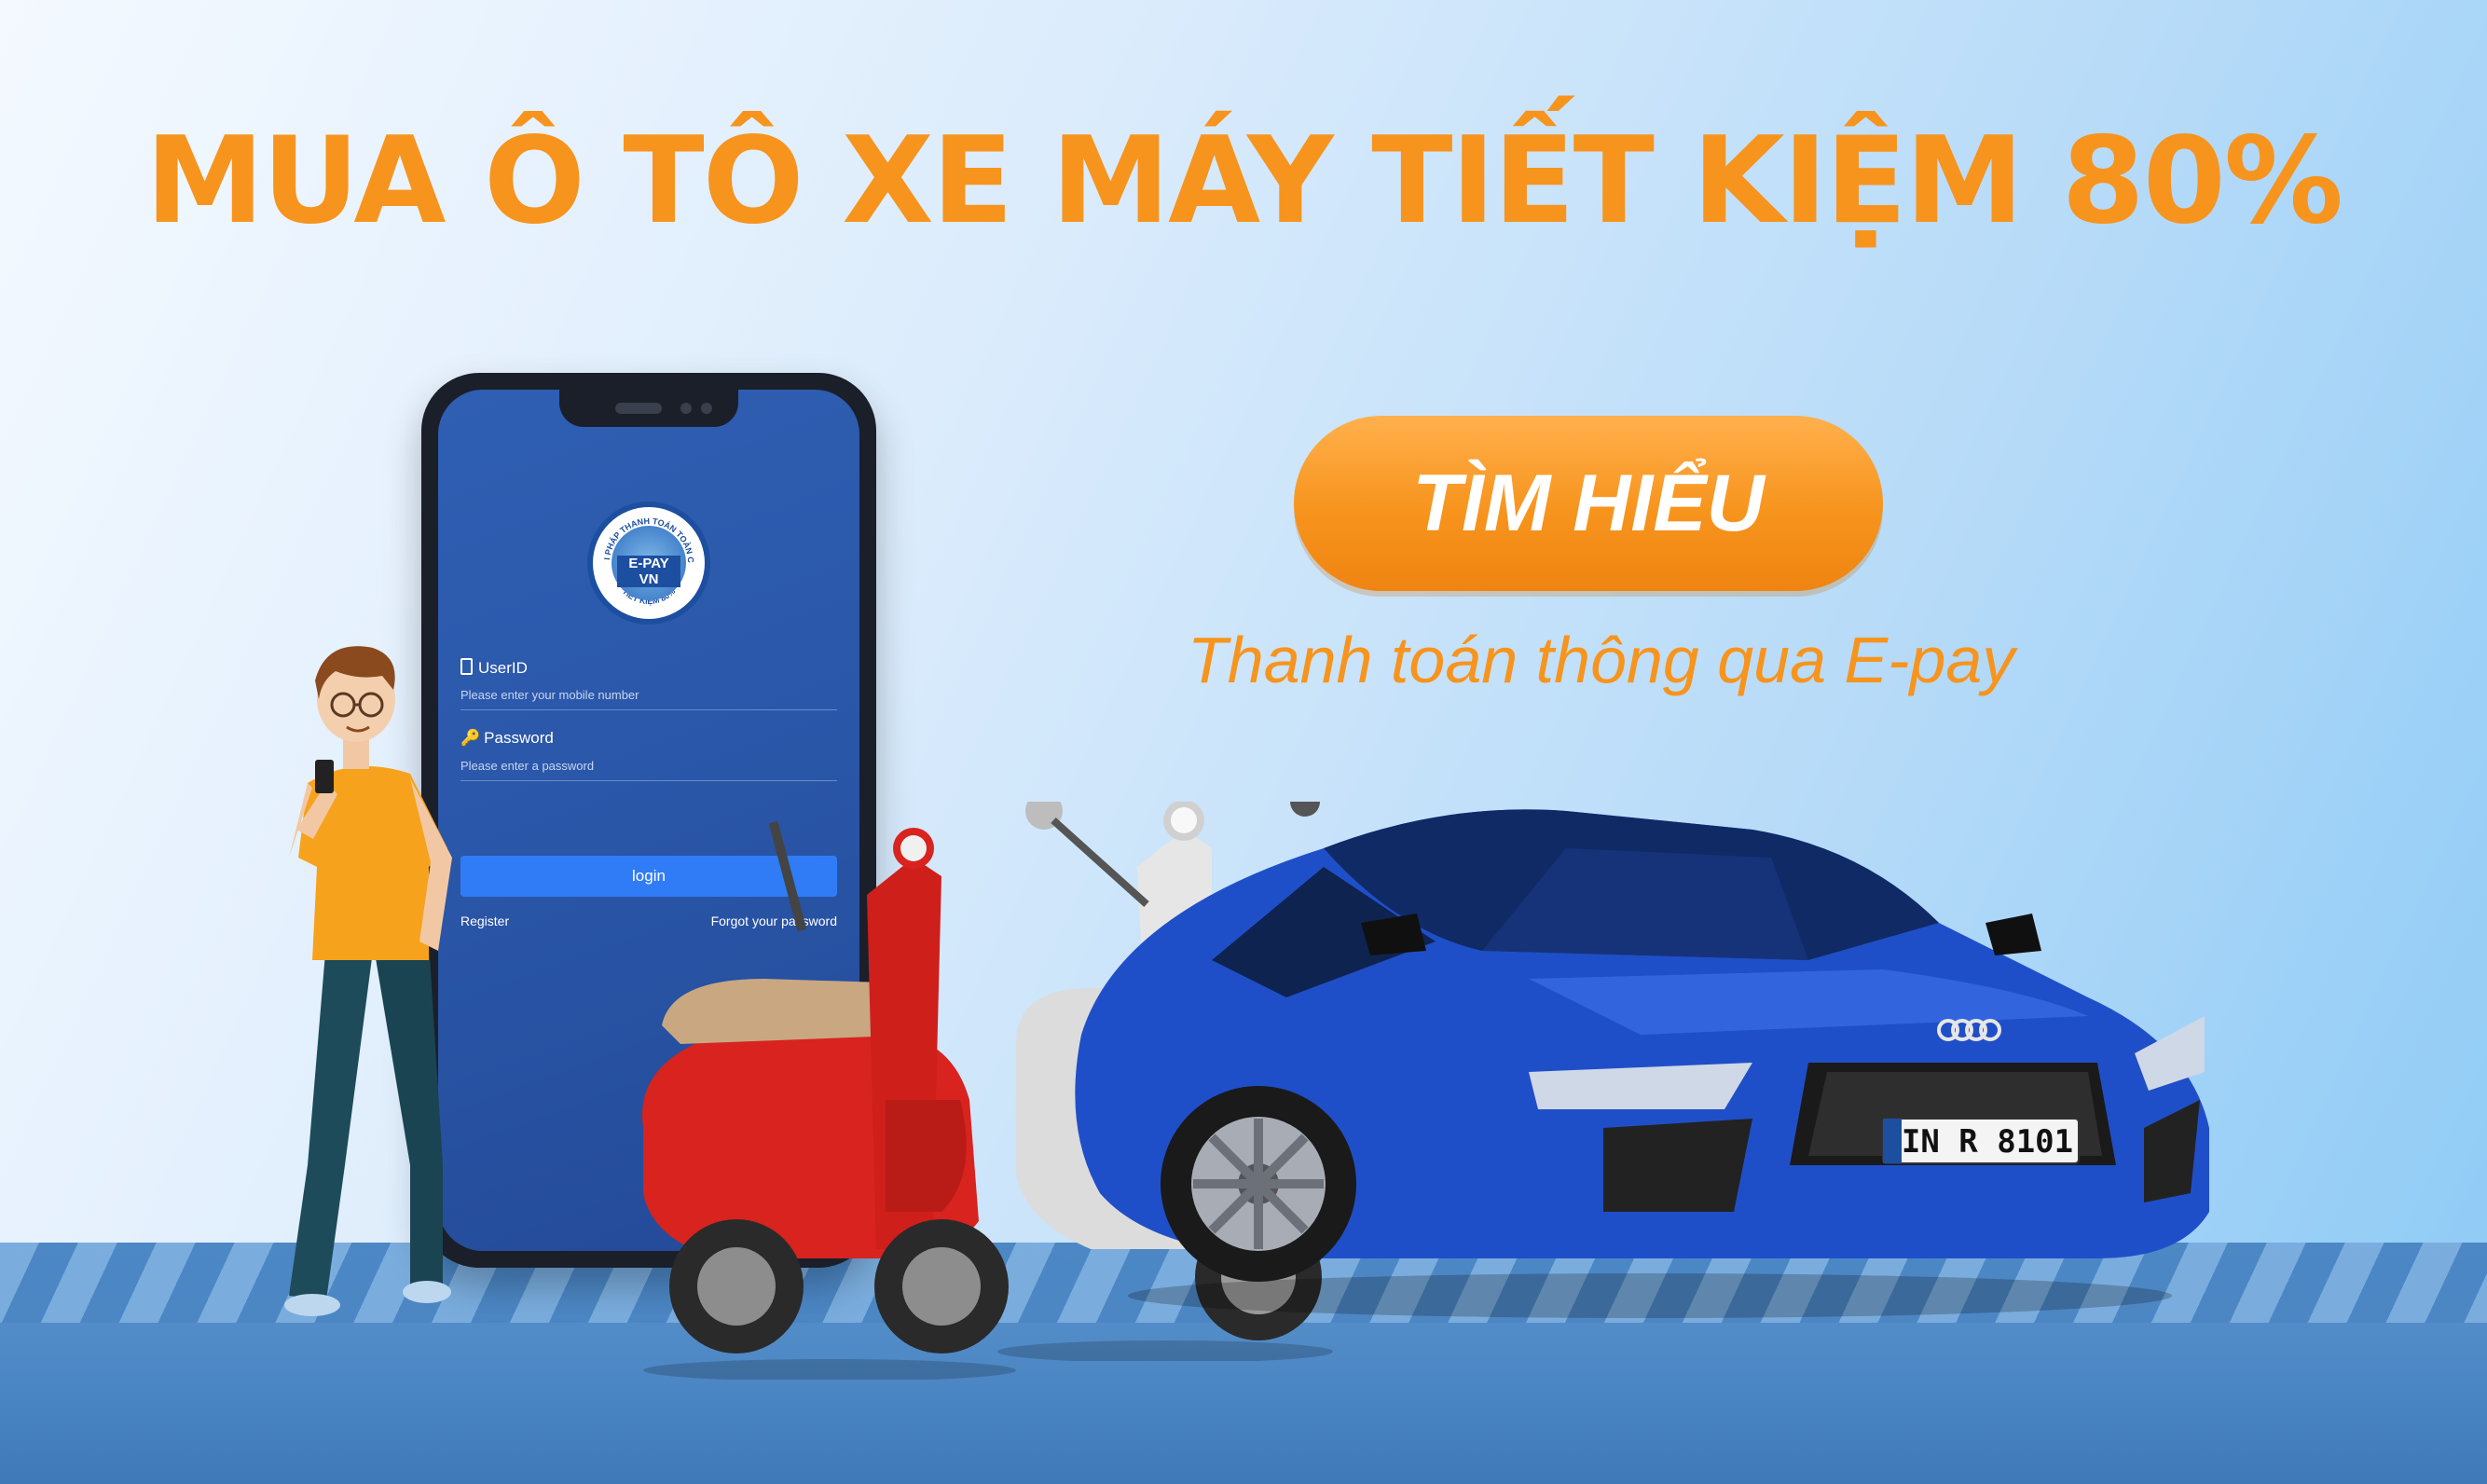 This screenshot has width=2487, height=1484. What do you see at coordinates (648, 770) in the screenshot?
I see `password-input: Please enter a password` at bounding box center [648, 770].